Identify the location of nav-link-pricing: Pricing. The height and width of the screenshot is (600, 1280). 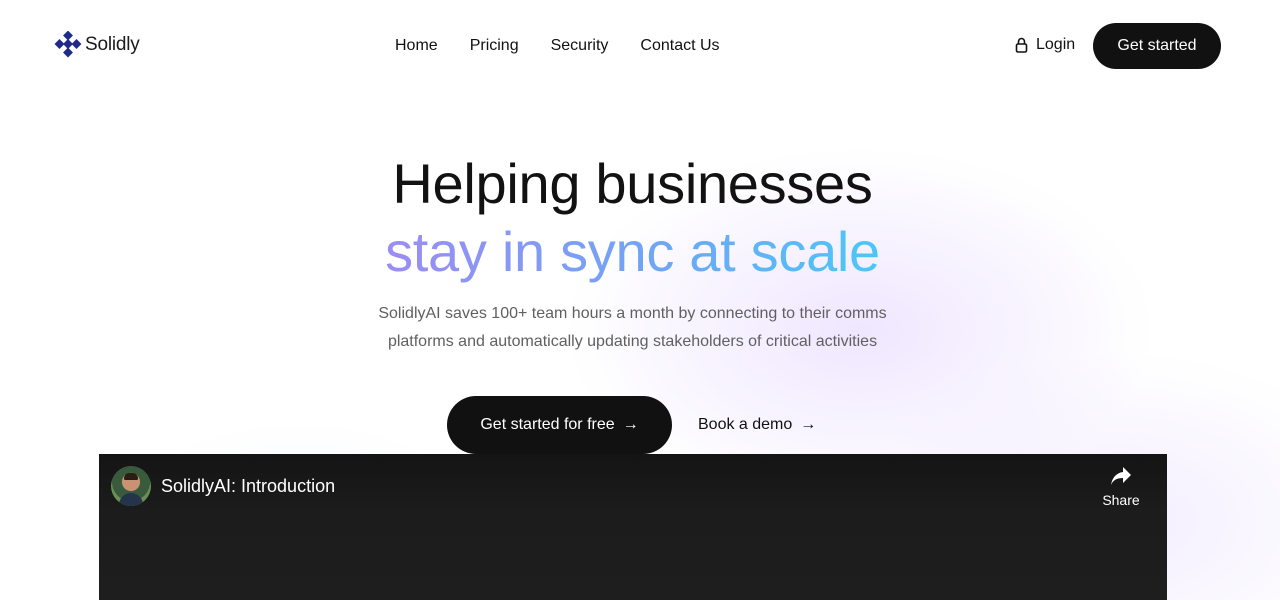
(494, 46).